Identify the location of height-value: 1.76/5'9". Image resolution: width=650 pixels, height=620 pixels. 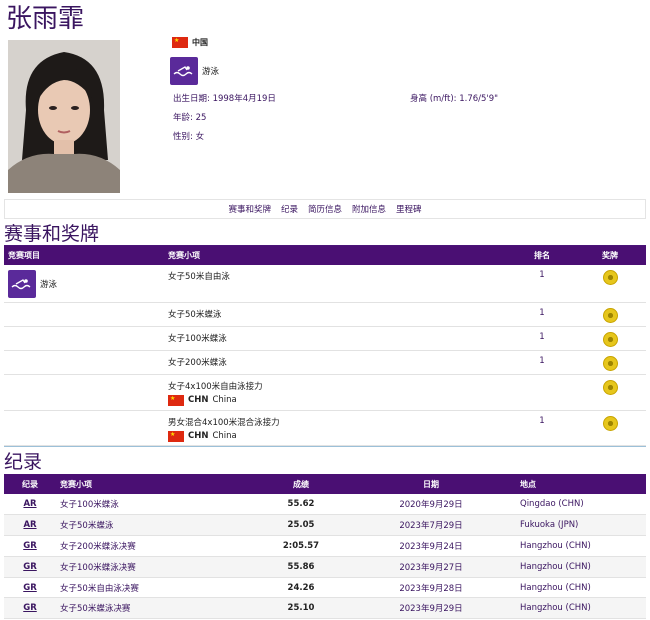
(479, 99).